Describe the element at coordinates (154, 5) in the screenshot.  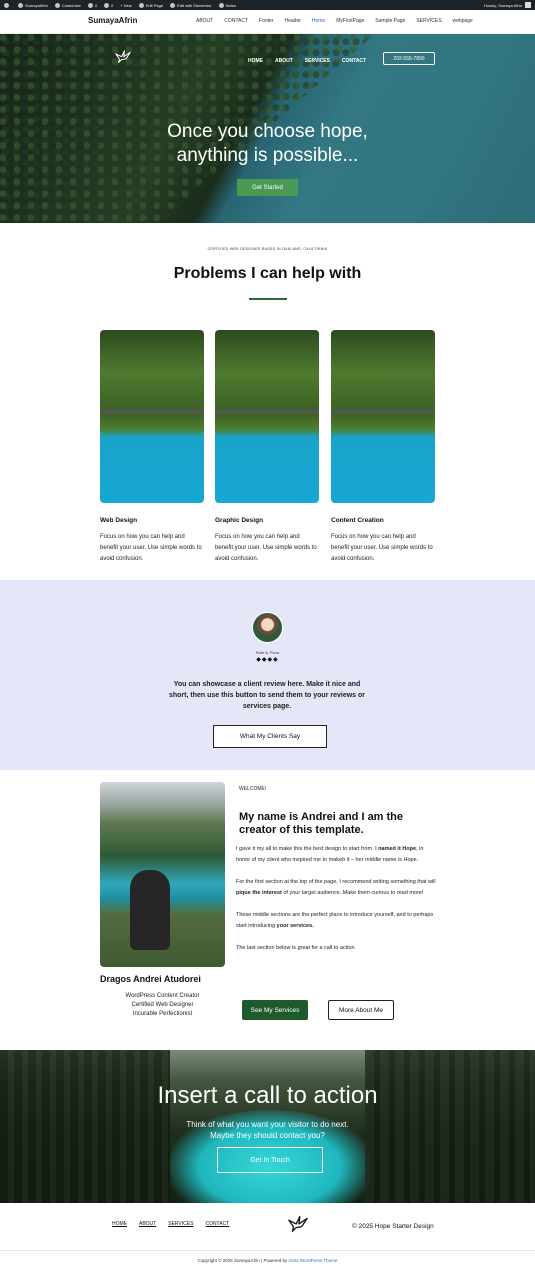
I see `admin-edit-label: Edit Page` at that location.